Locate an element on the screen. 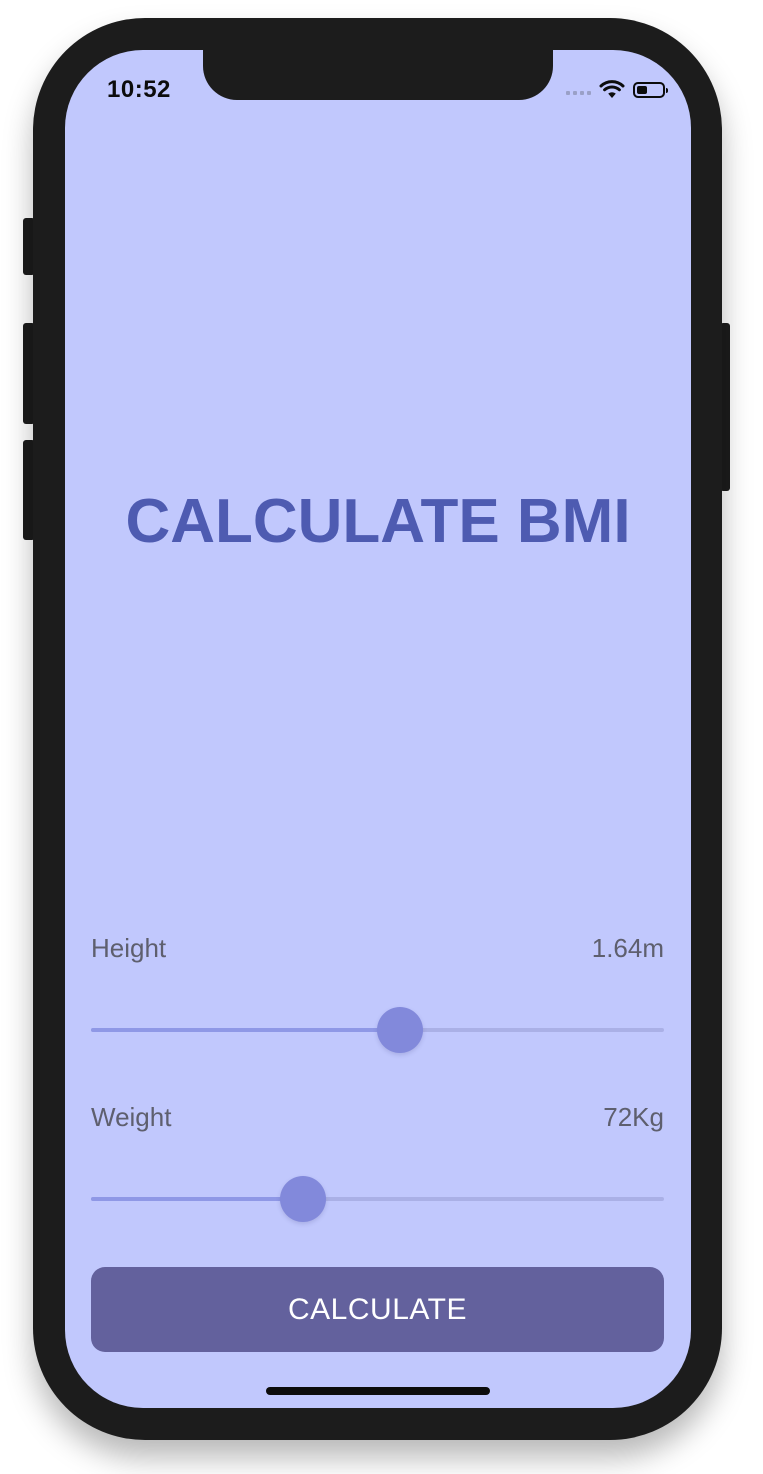 This screenshot has width=763, height=1474. height-slider is located at coordinates (377, 1030).